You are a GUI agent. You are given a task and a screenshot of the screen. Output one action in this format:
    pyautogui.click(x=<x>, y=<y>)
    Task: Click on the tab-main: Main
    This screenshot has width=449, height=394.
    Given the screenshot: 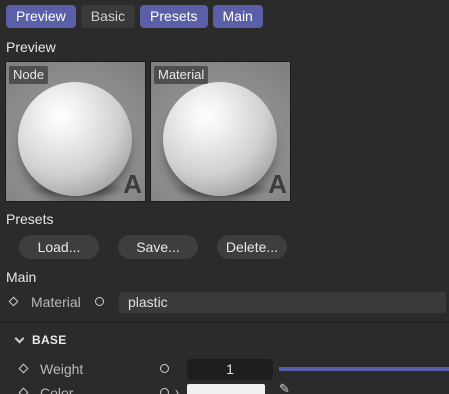 What is the action you would take?
    pyautogui.click(x=237, y=16)
    